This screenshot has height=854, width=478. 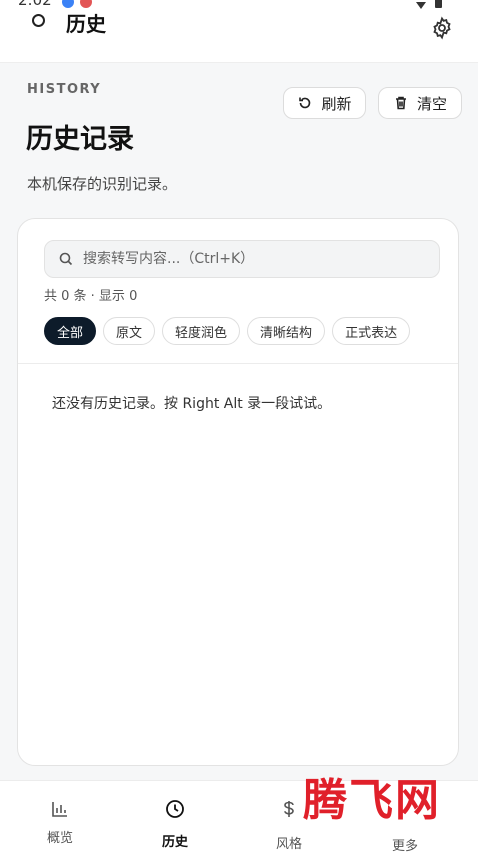 I want to click on refresh-label: 刷新, so click(x=336, y=103).